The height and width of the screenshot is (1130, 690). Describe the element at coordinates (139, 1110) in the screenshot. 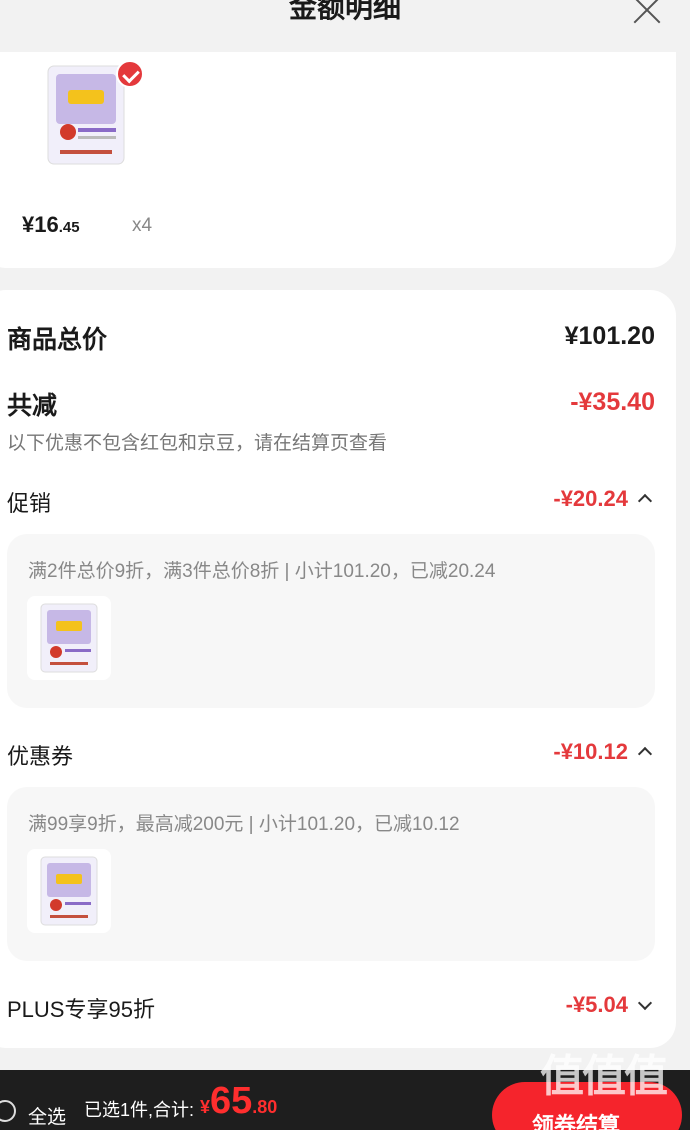

I see `selected-summary: 已选1件,合计:` at that location.